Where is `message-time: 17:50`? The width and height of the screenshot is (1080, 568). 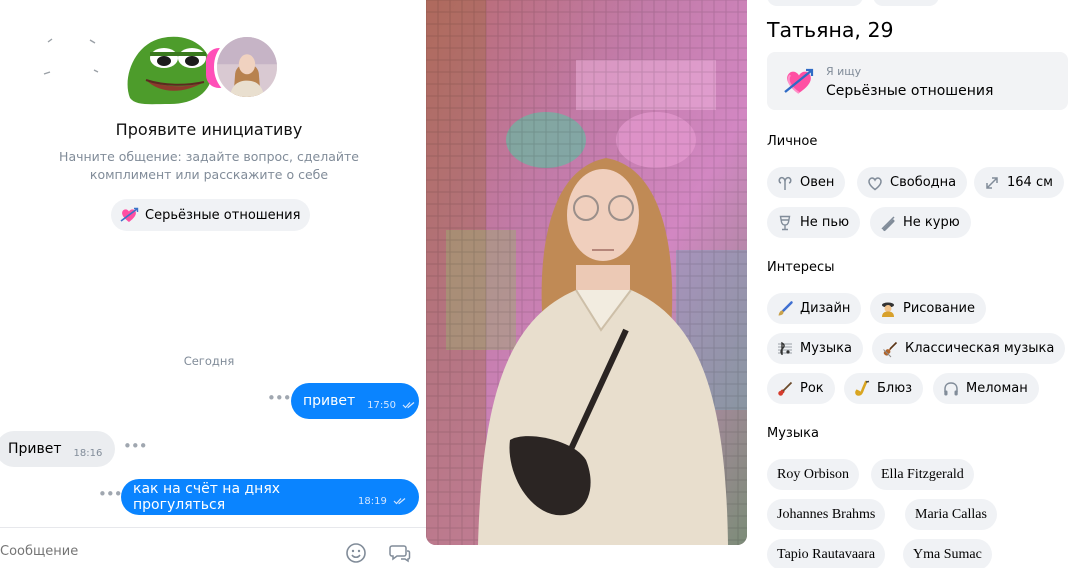 message-time: 17:50 is located at coordinates (391, 405).